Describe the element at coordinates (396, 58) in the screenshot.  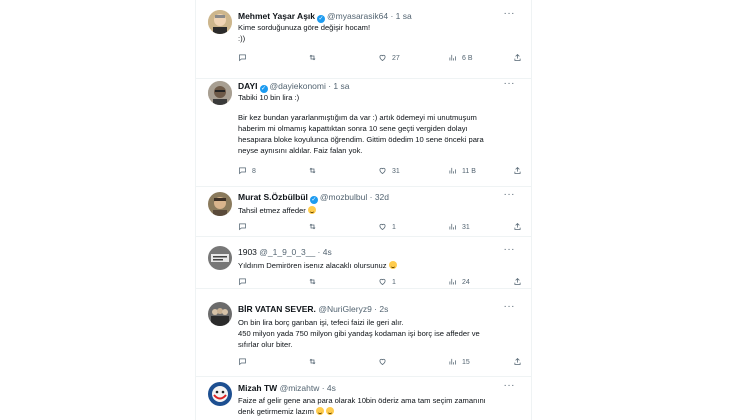
I see `like-count: 27` at that location.